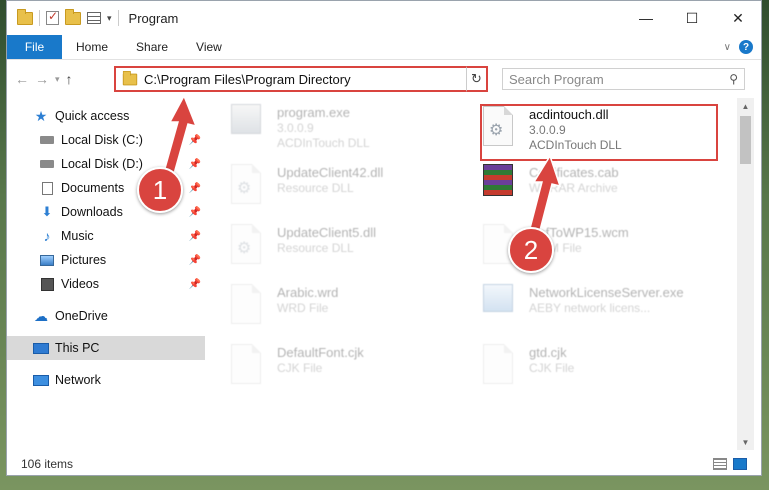  I want to click on sidebar-item-onedrive: ☁ OneDrive, so click(106, 316).